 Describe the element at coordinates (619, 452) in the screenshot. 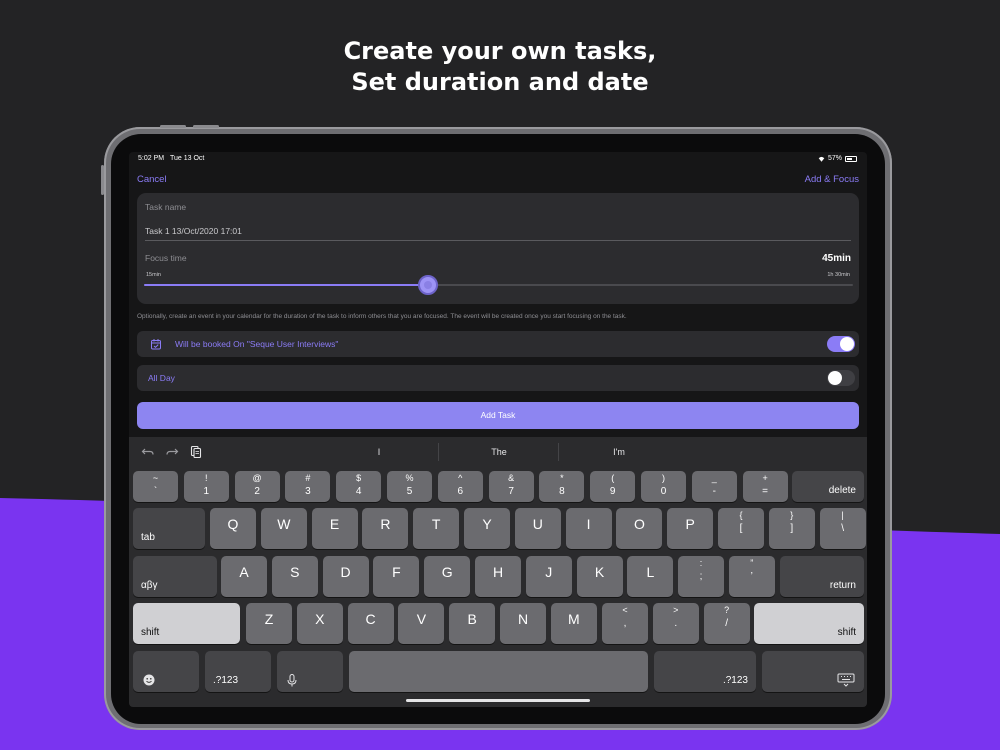

I see `suggestion-3: I'm` at that location.